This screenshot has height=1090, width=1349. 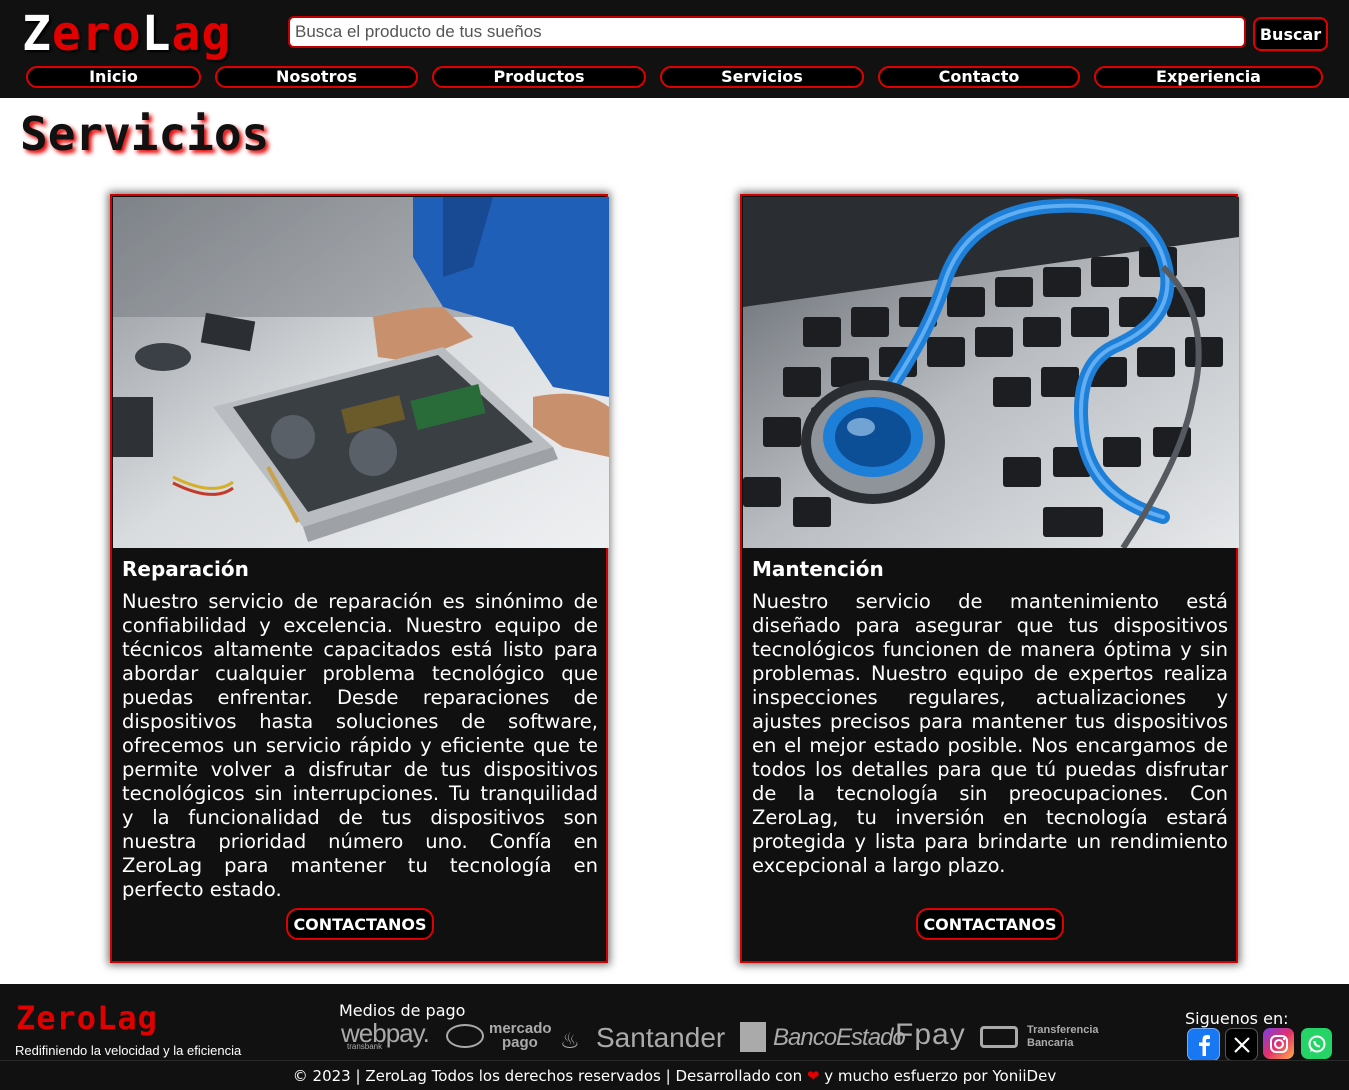 I want to click on site-logo: ZeroLag, so click(x=126, y=34).